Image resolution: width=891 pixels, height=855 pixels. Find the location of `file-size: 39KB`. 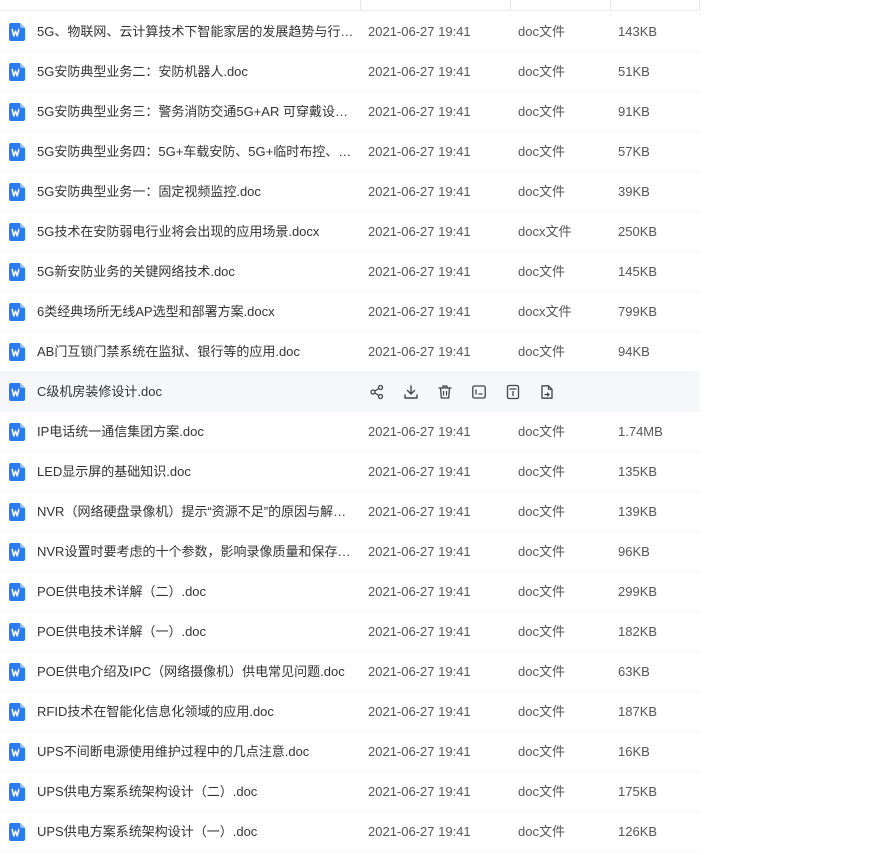

file-size: 39KB is located at coordinates (634, 191).